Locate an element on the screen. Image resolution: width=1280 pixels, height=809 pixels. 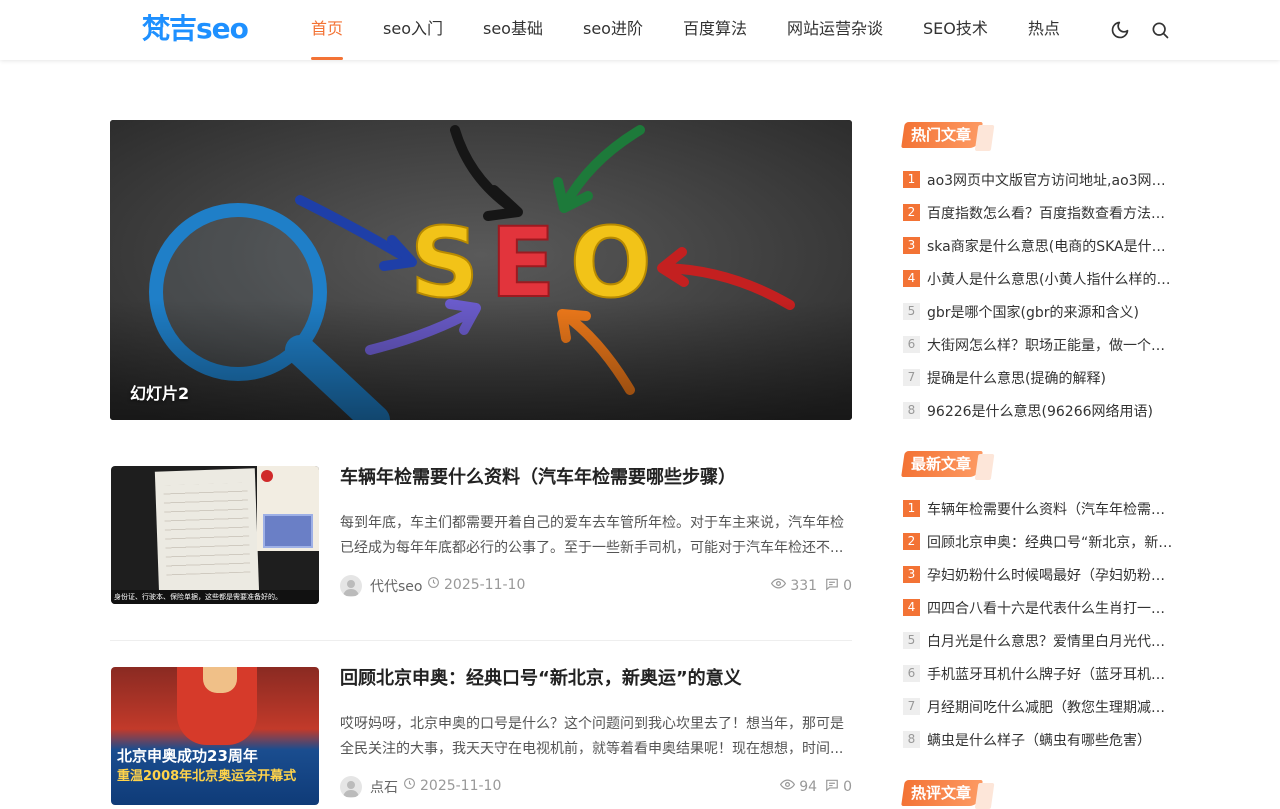
list-item: 2 百度指数怎么看？百度指数查看方法详解 is located at coordinates (1038, 212).